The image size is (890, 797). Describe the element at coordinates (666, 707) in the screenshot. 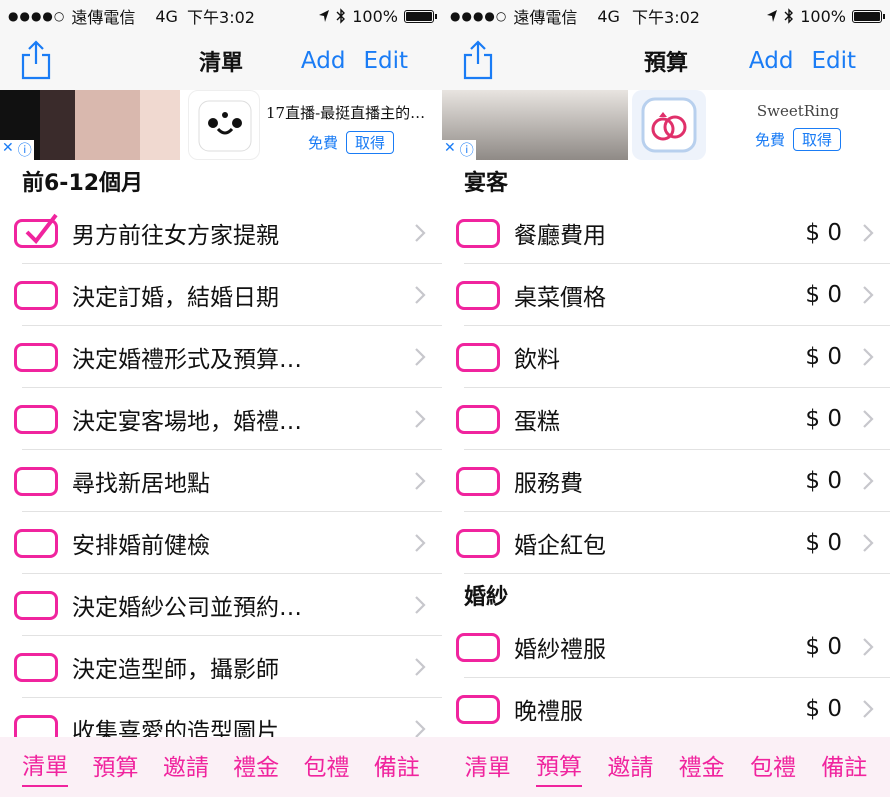

I see `budget-row: 晚禮服 $ 0` at that location.